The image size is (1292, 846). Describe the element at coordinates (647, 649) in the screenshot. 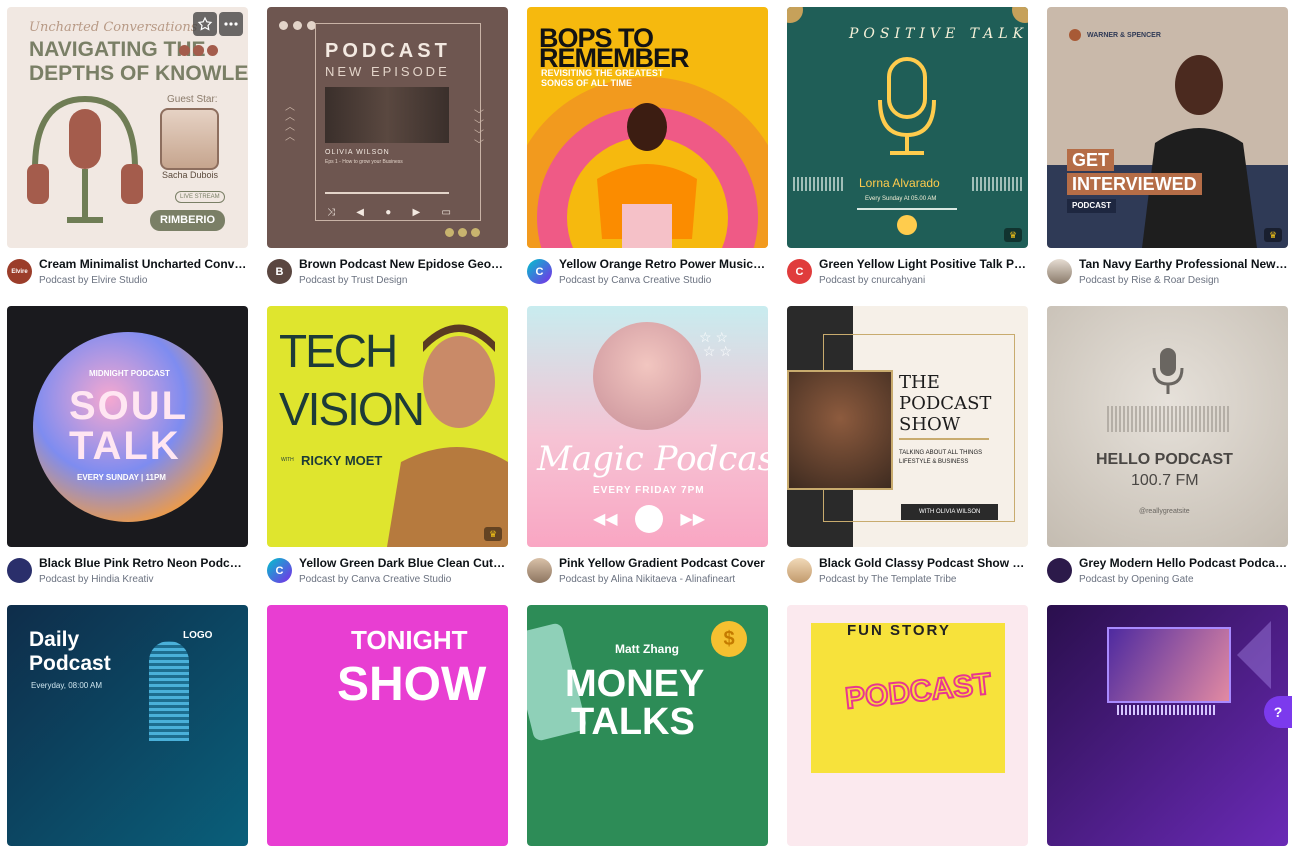

I see `host-name: Matt Zhang` at that location.